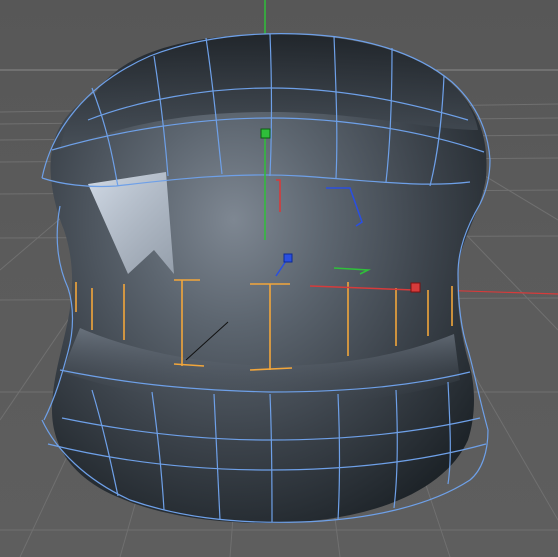 This screenshot has width=558, height=557. Describe the element at coordinates (288, 258) in the screenshot. I see `z-handle-icon` at that location.